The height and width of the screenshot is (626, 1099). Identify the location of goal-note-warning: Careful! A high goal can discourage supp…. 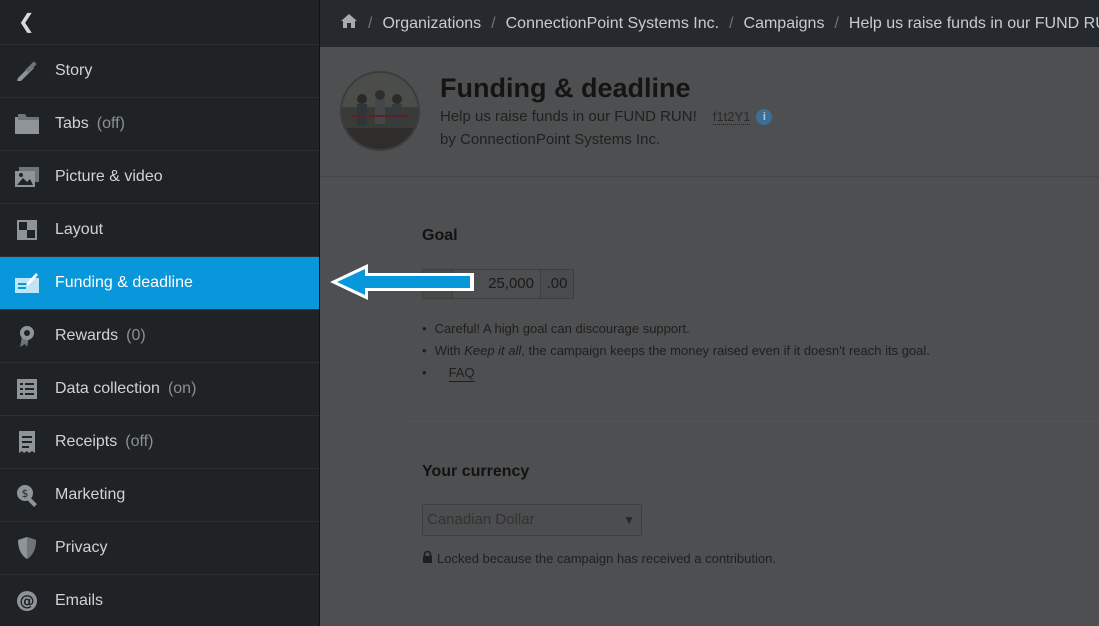
(676, 329).